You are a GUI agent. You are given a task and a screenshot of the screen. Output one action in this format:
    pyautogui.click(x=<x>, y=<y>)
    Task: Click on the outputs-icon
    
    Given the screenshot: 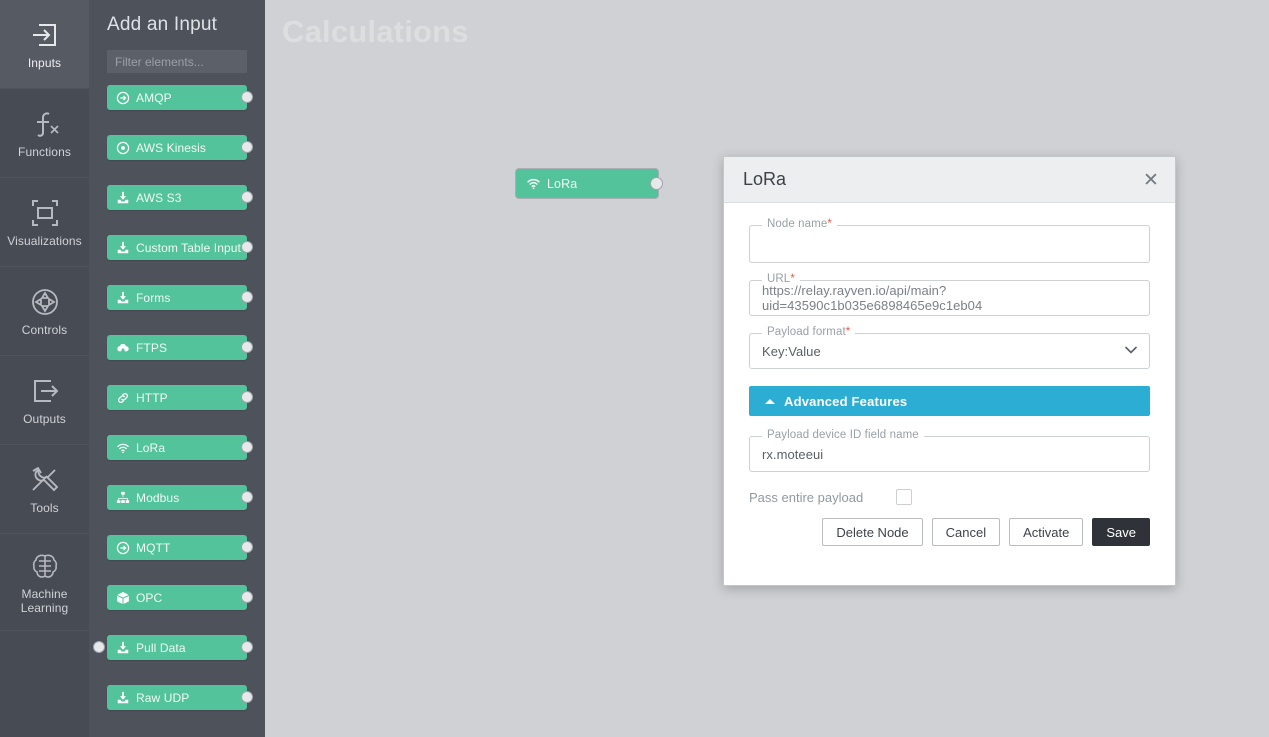 What is the action you would take?
    pyautogui.click(x=45, y=391)
    